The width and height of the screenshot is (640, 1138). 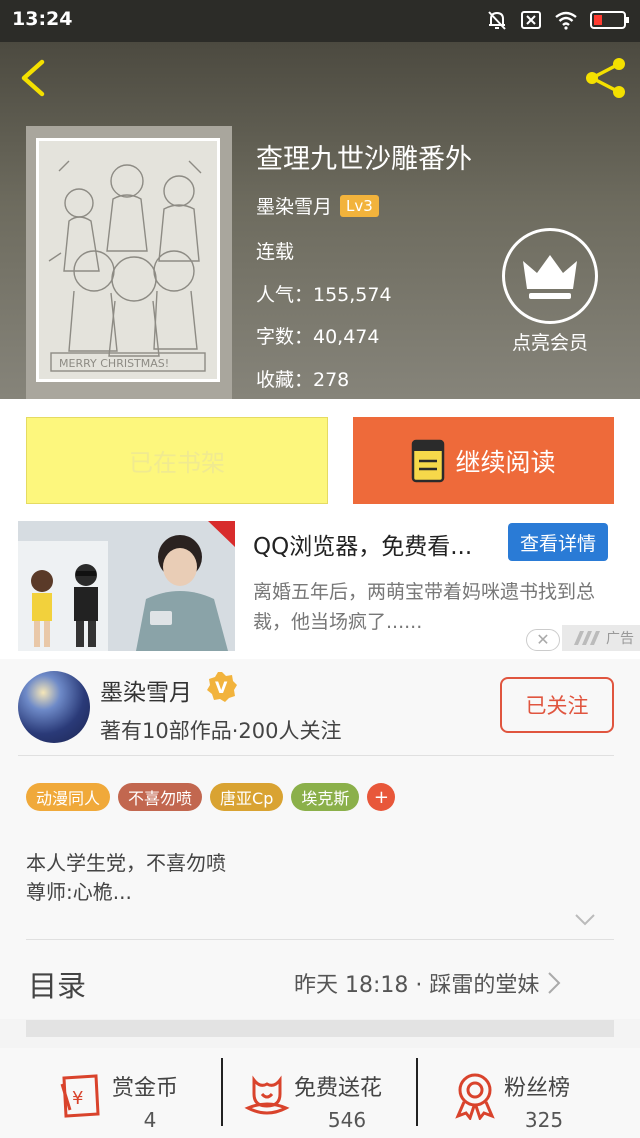 I want to click on book-status: 连载, so click(x=275, y=252).